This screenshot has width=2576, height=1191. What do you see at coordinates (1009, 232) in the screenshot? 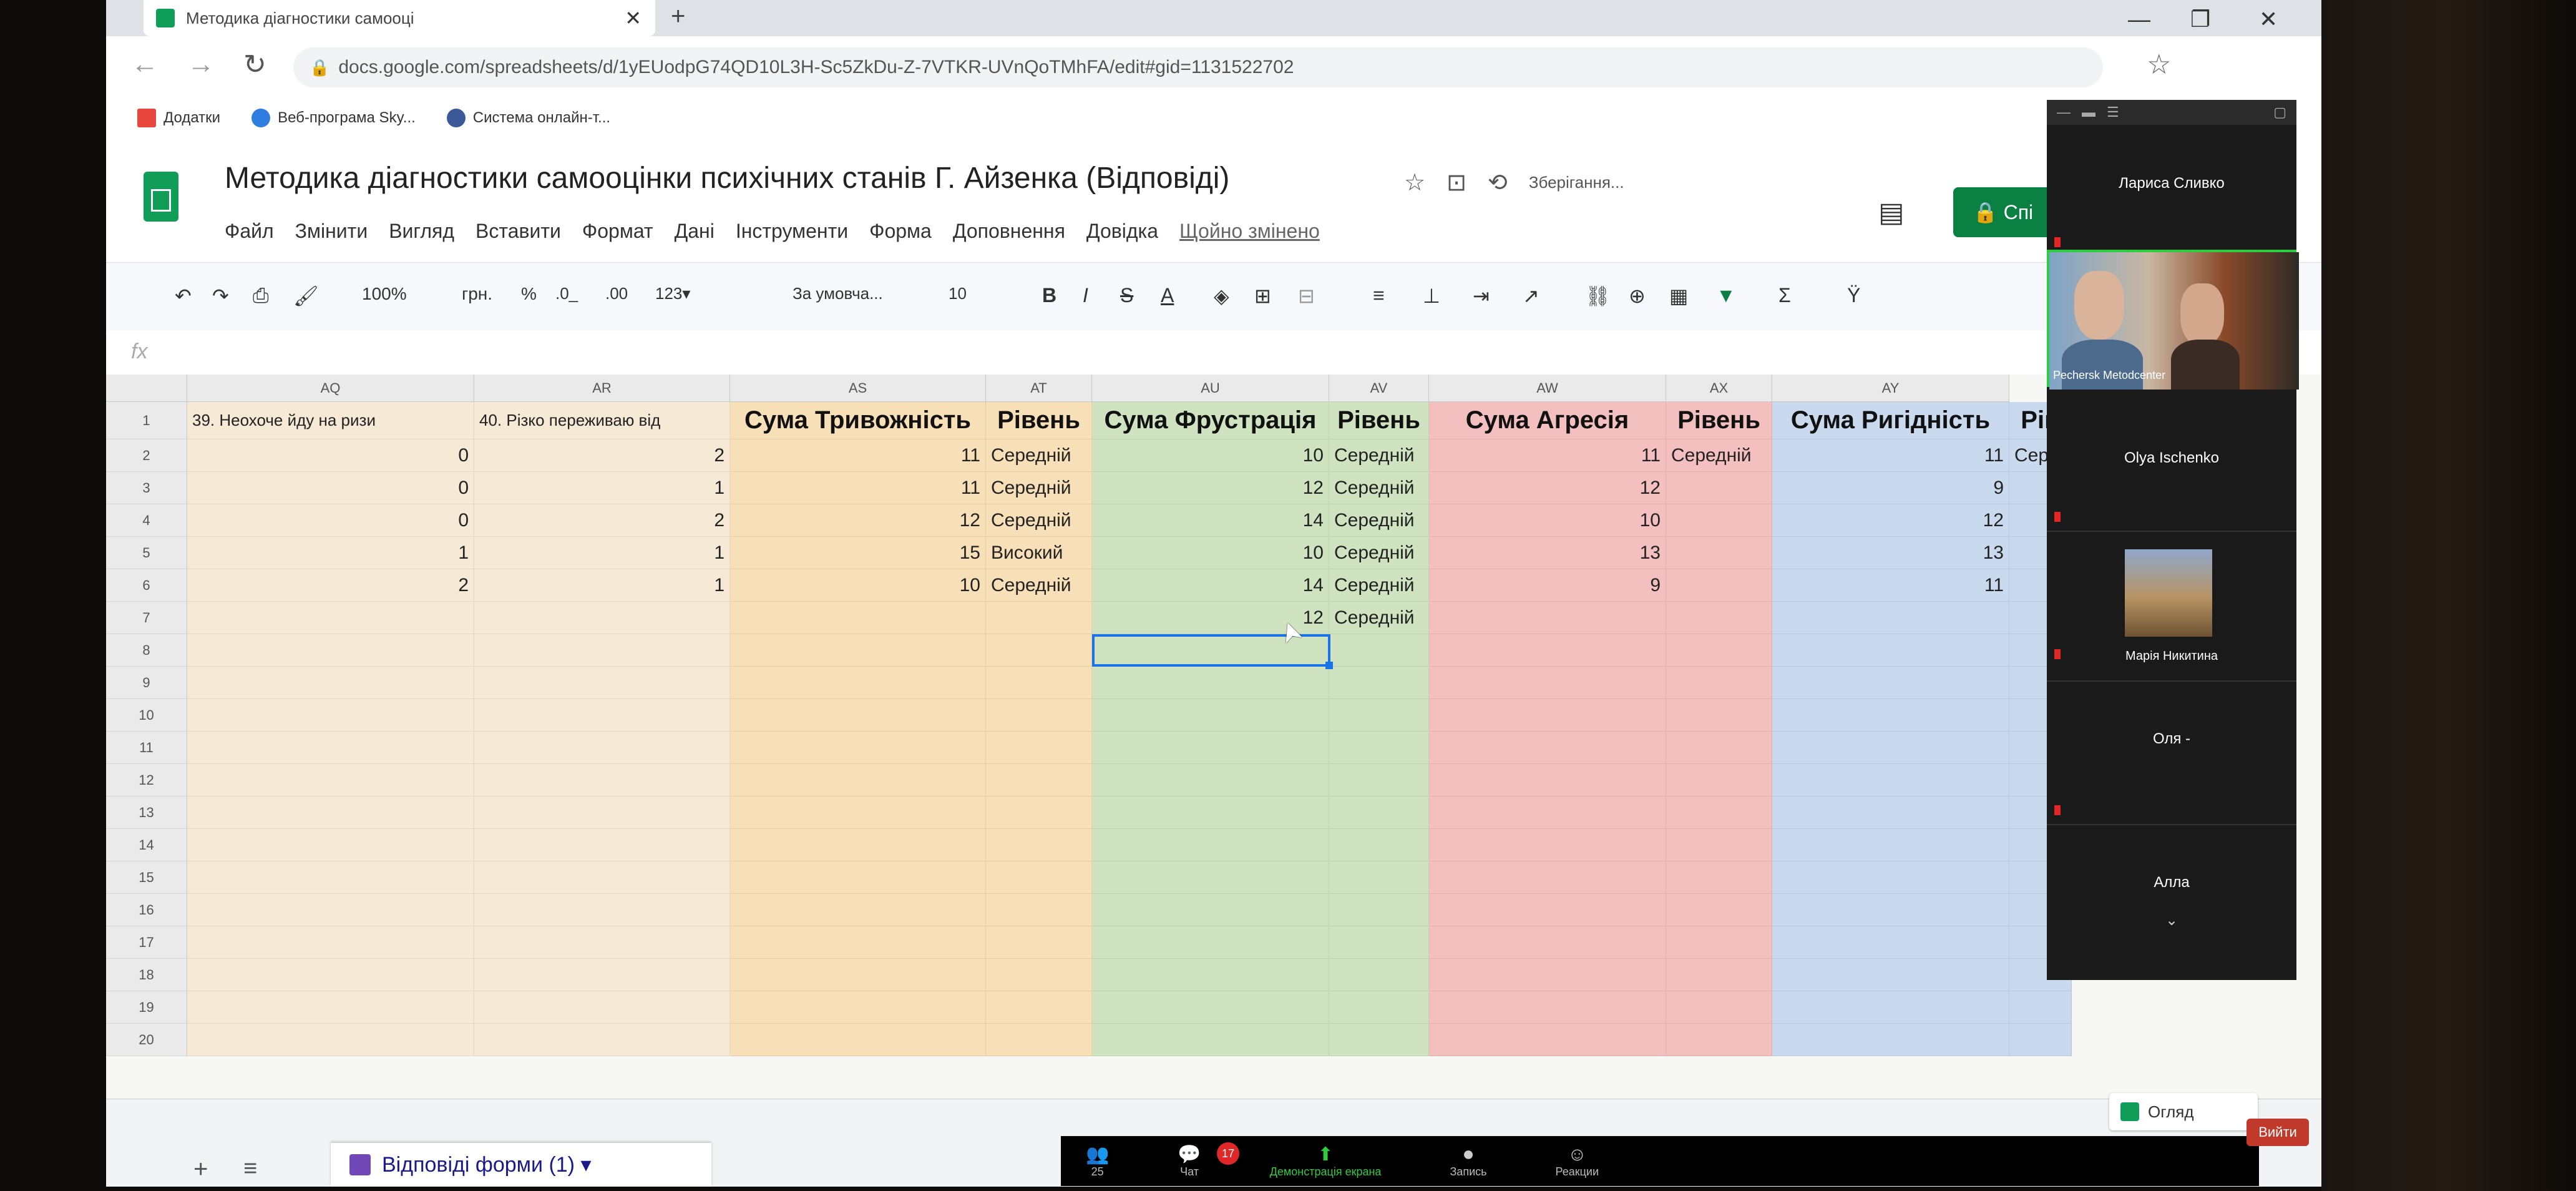
I see `menu-addons: Доповнення` at bounding box center [1009, 232].